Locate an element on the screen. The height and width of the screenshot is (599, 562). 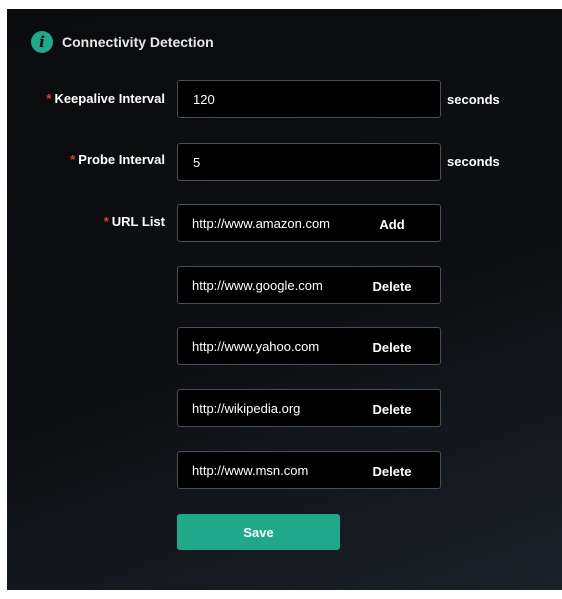
section-header: i Connectivity Detection is located at coordinates (122, 42).